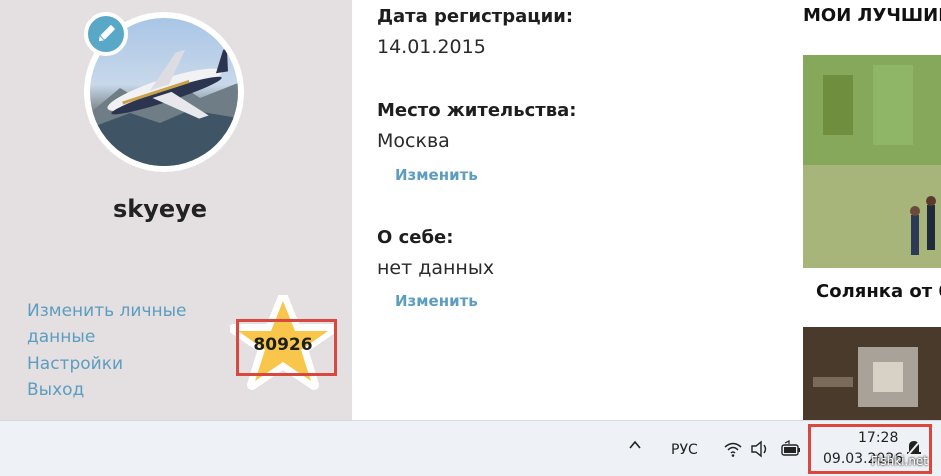 The image size is (941, 476). I want to click on volume-icon, so click(760, 451).